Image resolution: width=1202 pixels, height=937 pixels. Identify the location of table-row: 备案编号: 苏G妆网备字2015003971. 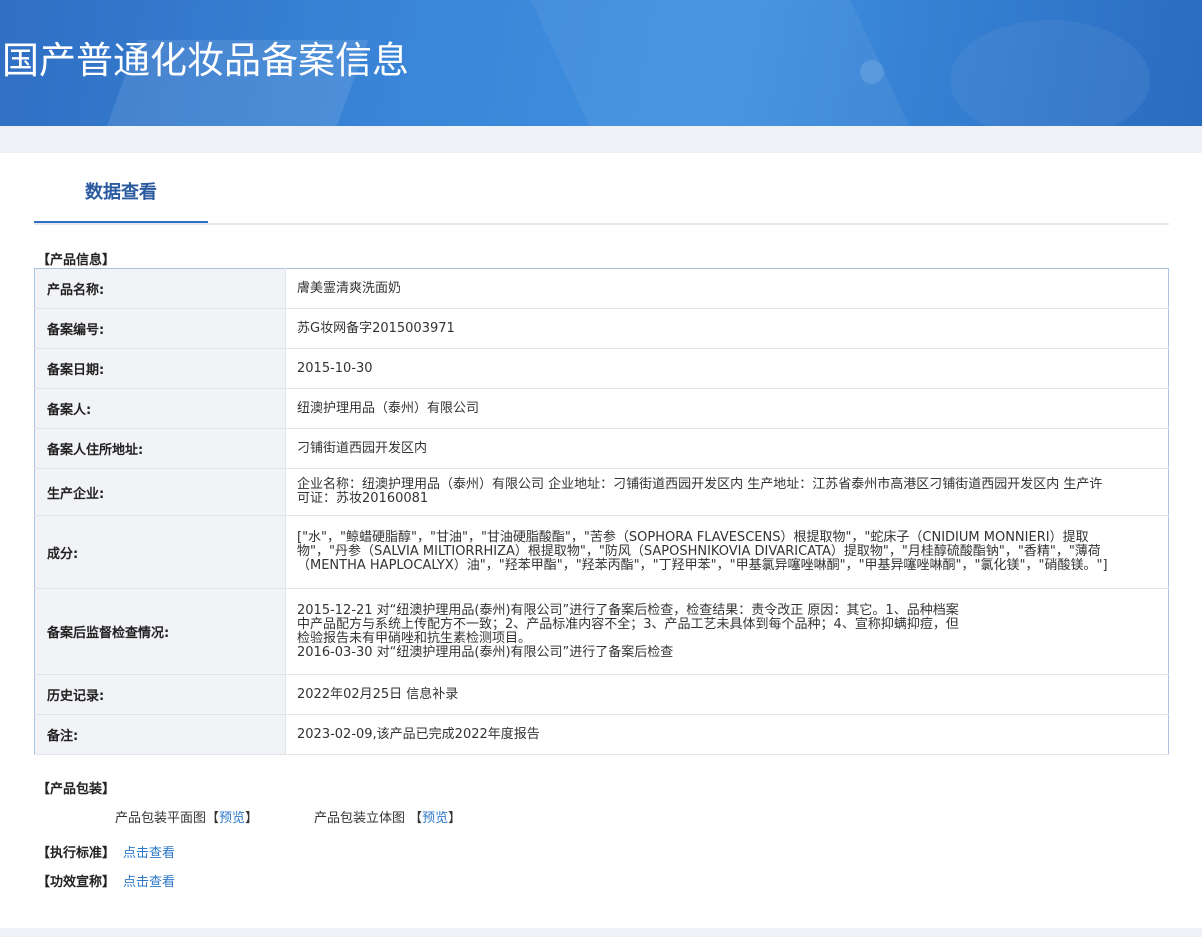
(601, 328).